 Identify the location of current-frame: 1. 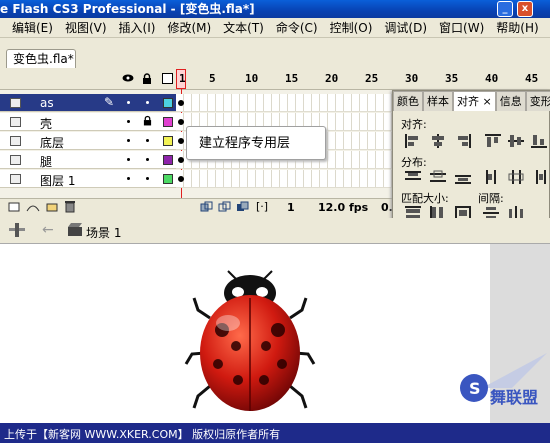
(291, 207).